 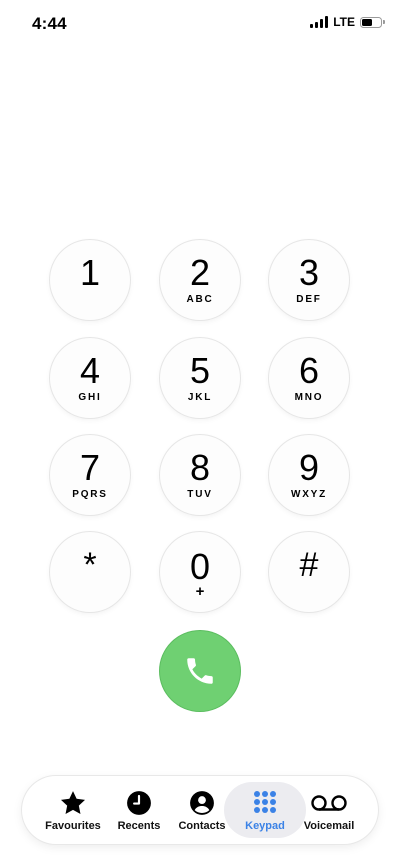 I want to click on key-digit: 7, so click(x=90, y=467).